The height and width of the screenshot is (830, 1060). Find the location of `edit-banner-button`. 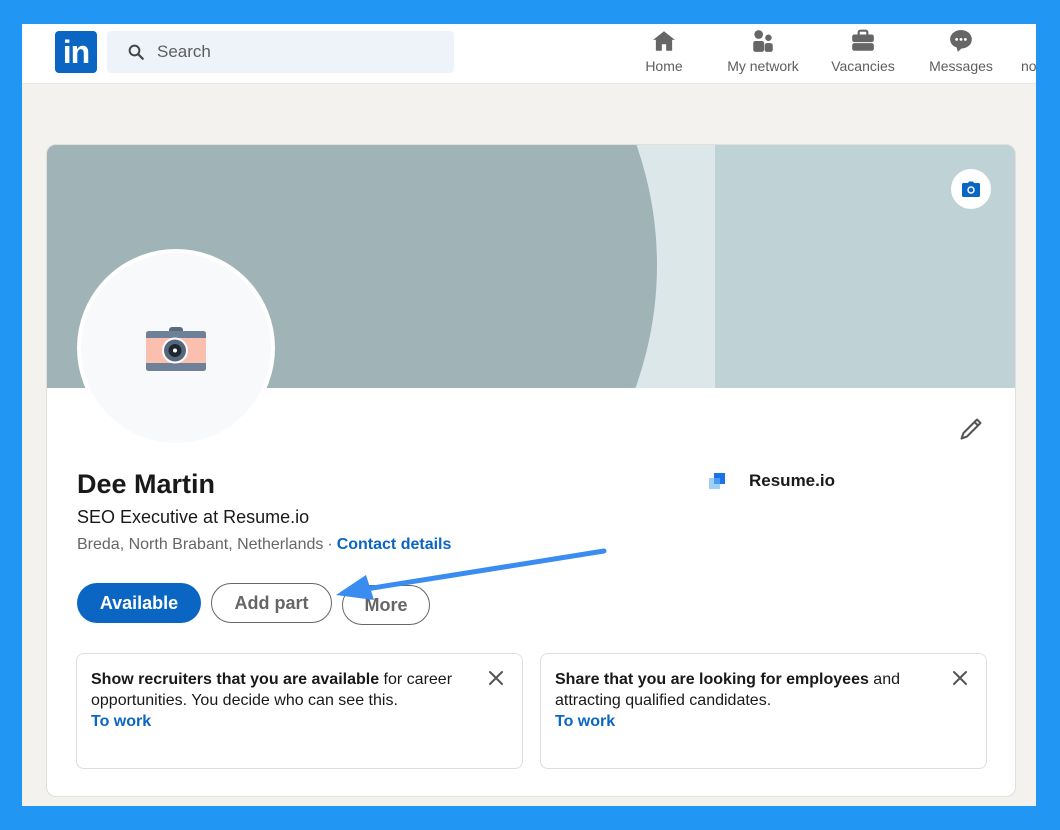

edit-banner-button is located at coordinates (971, 189).